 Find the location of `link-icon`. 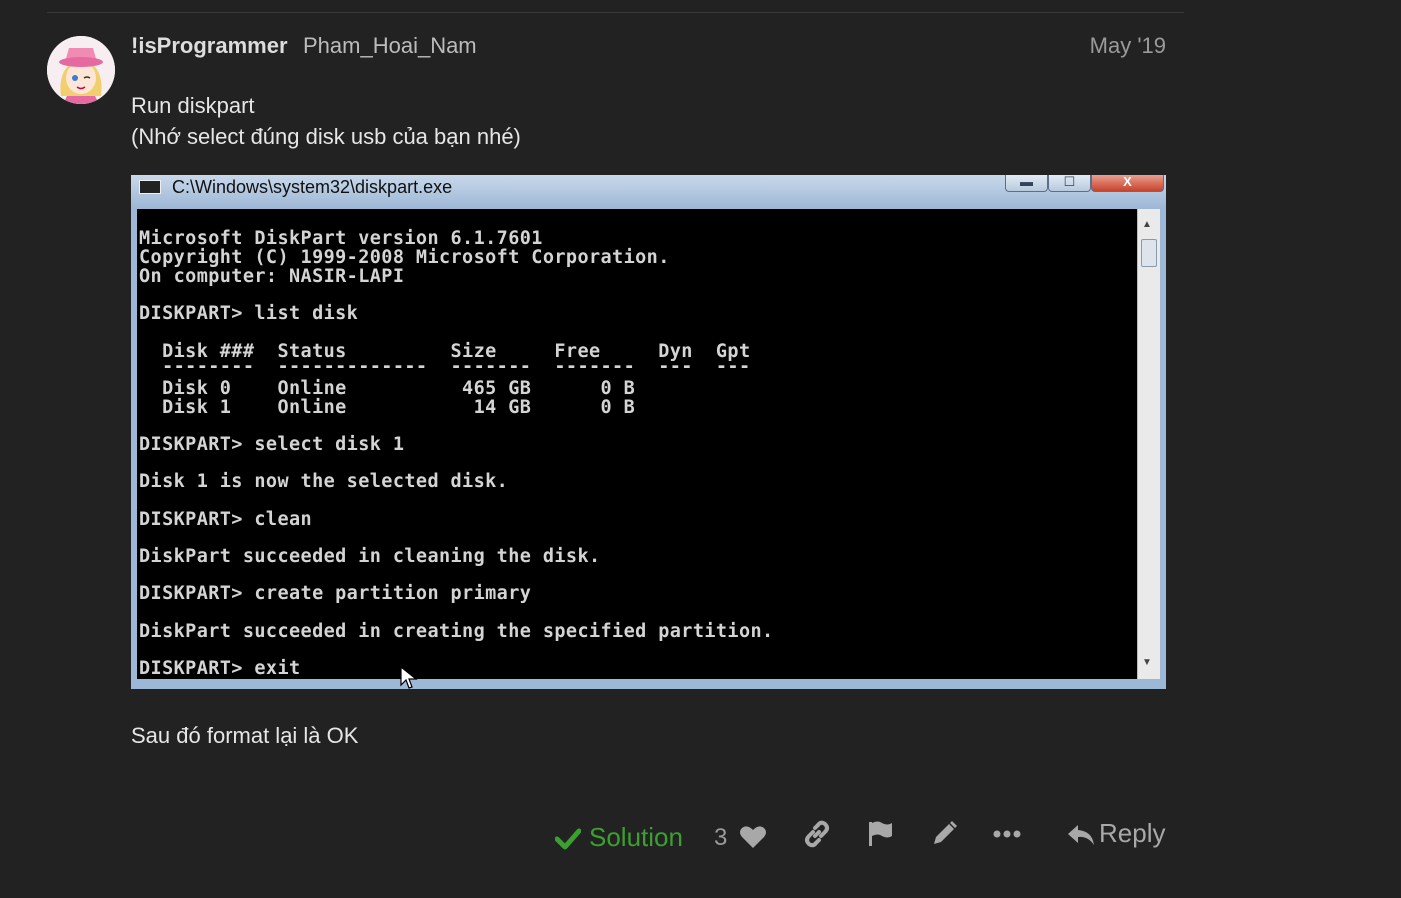

link-icon is located at coordinates (817, 834).